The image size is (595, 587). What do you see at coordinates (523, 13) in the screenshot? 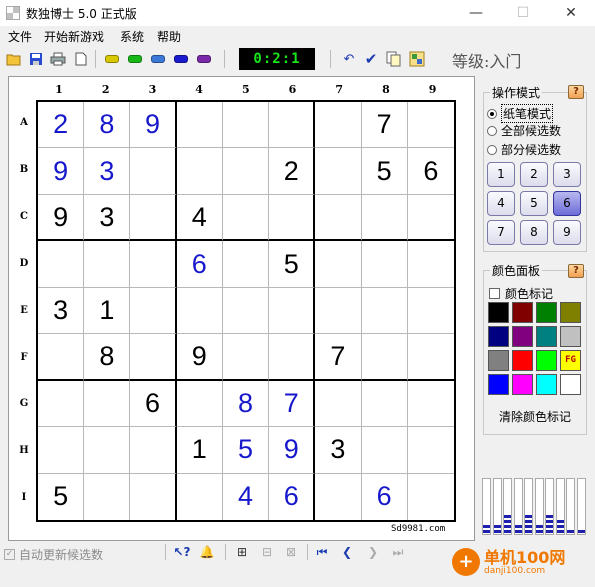
I see `maximize-button: ☐` at bounding box center [523, 13].